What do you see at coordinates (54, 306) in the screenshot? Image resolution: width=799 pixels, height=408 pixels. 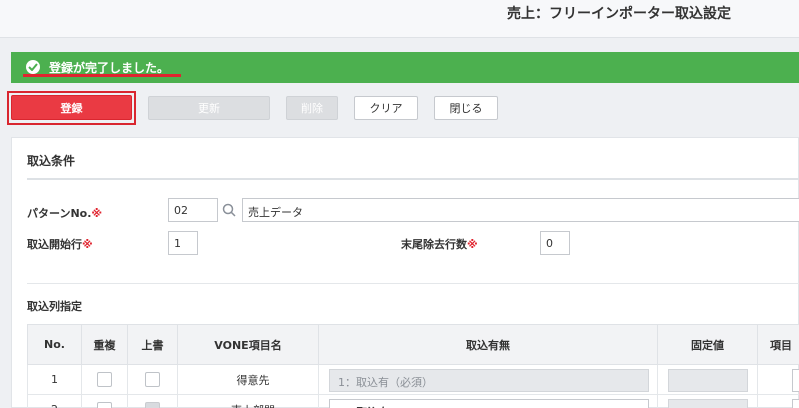 I see `columns-title: 取込列指定` at bounding box center [54, 306].